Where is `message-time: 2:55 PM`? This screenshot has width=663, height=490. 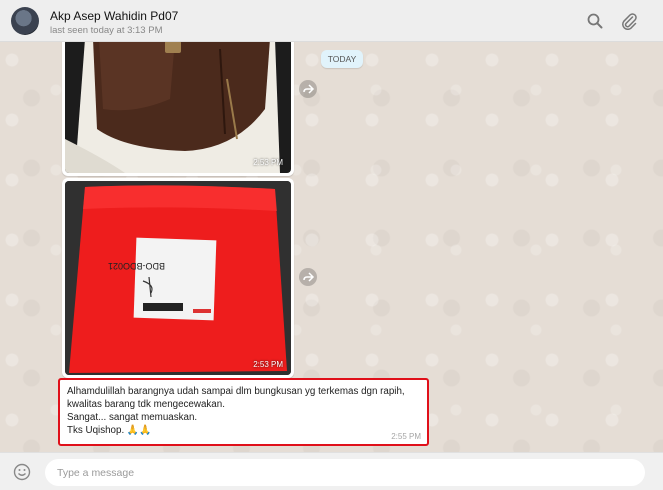 message-time: 2:55 PM is located at coordinates (406, 436).